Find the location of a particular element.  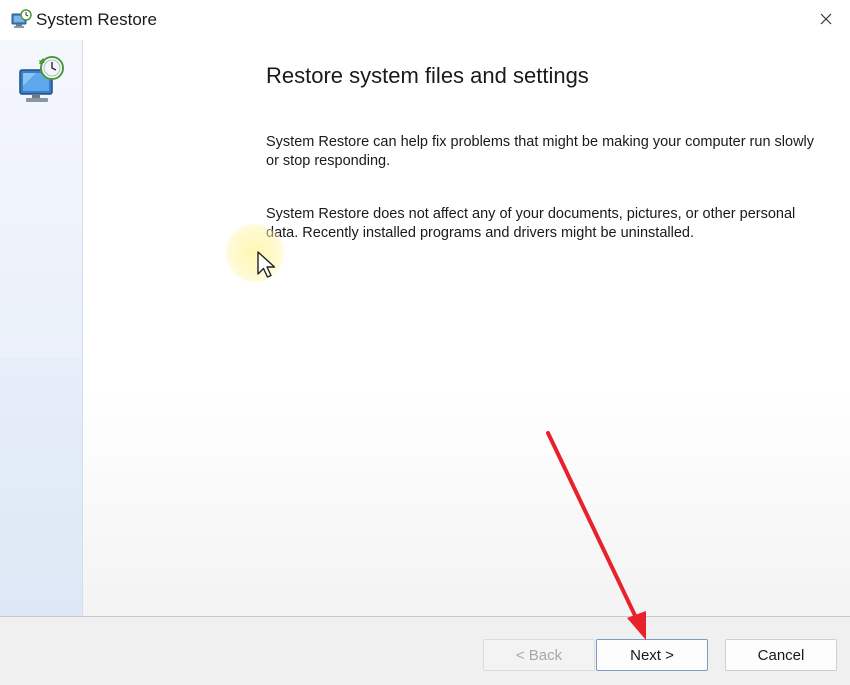

window-title: System Restore is located at coordinates (96, 19).